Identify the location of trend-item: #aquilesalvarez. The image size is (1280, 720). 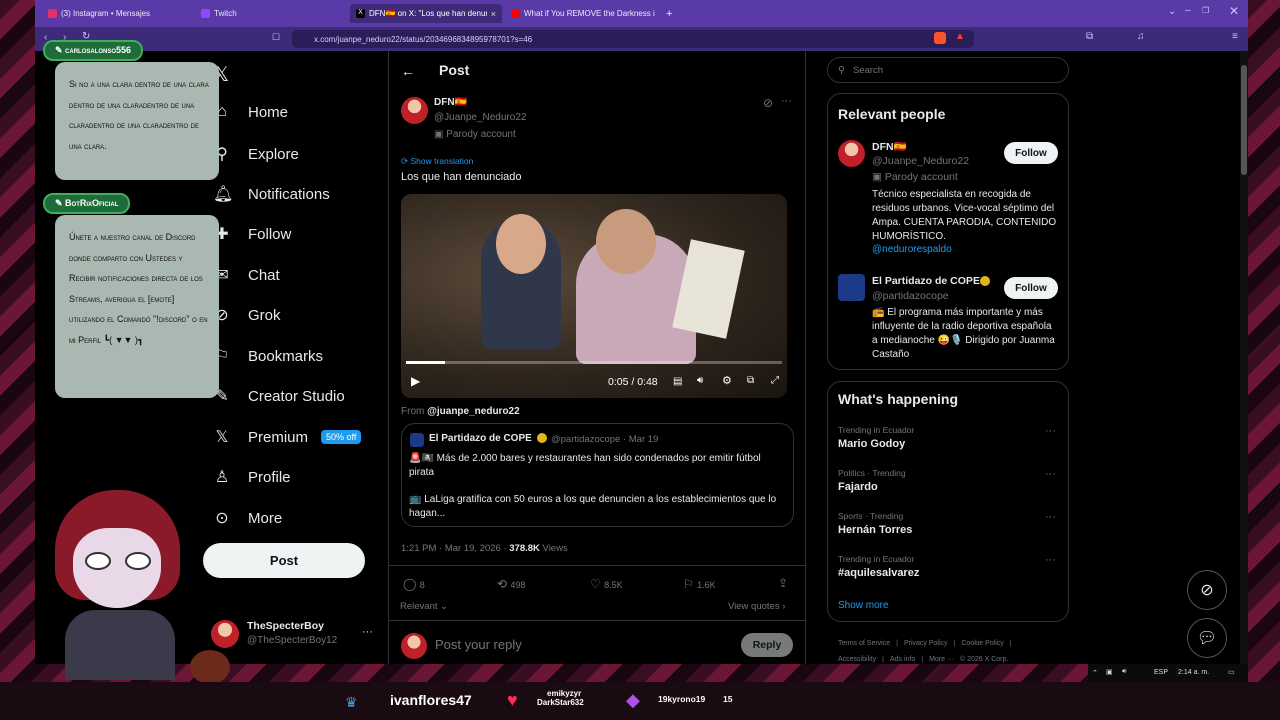
(878, 573).